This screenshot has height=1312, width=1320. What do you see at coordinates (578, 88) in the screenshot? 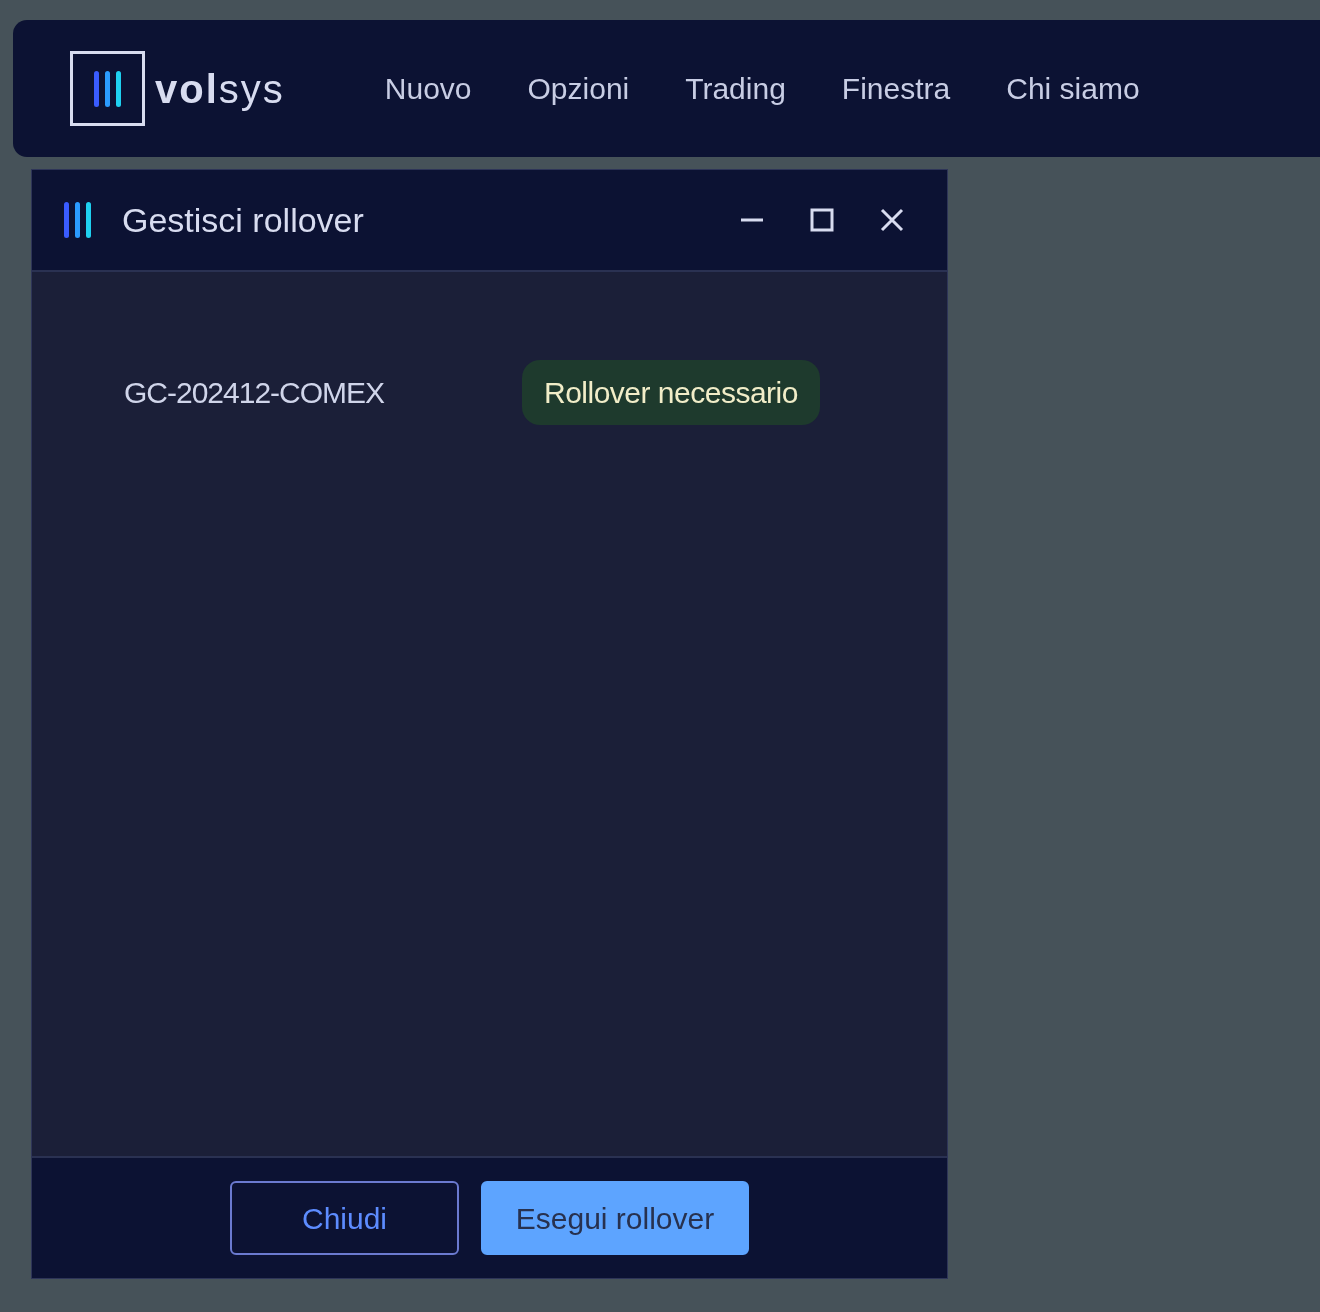
I see `menu-item: Opzioni` at bounding box center [578, 88].